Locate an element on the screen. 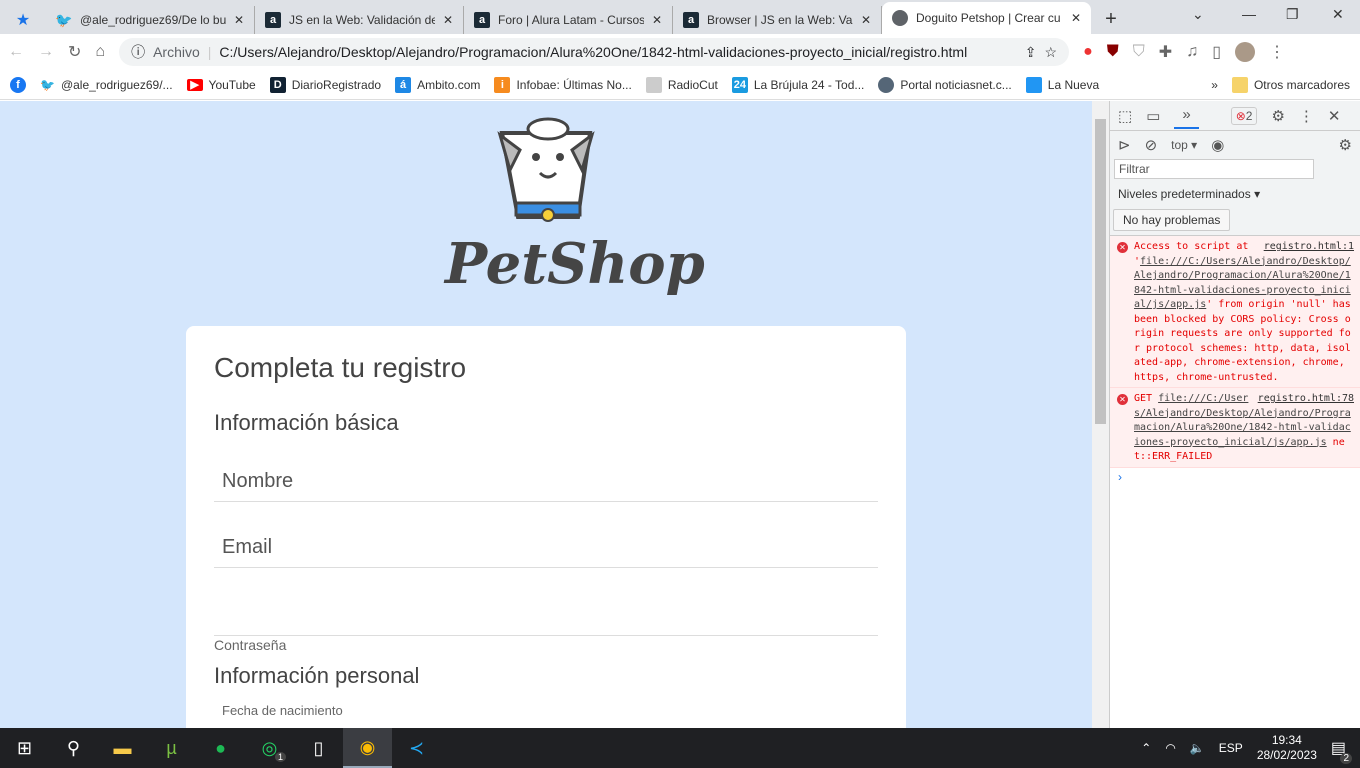  extension-record-icon: ● is located at coordinates (1088, 52).